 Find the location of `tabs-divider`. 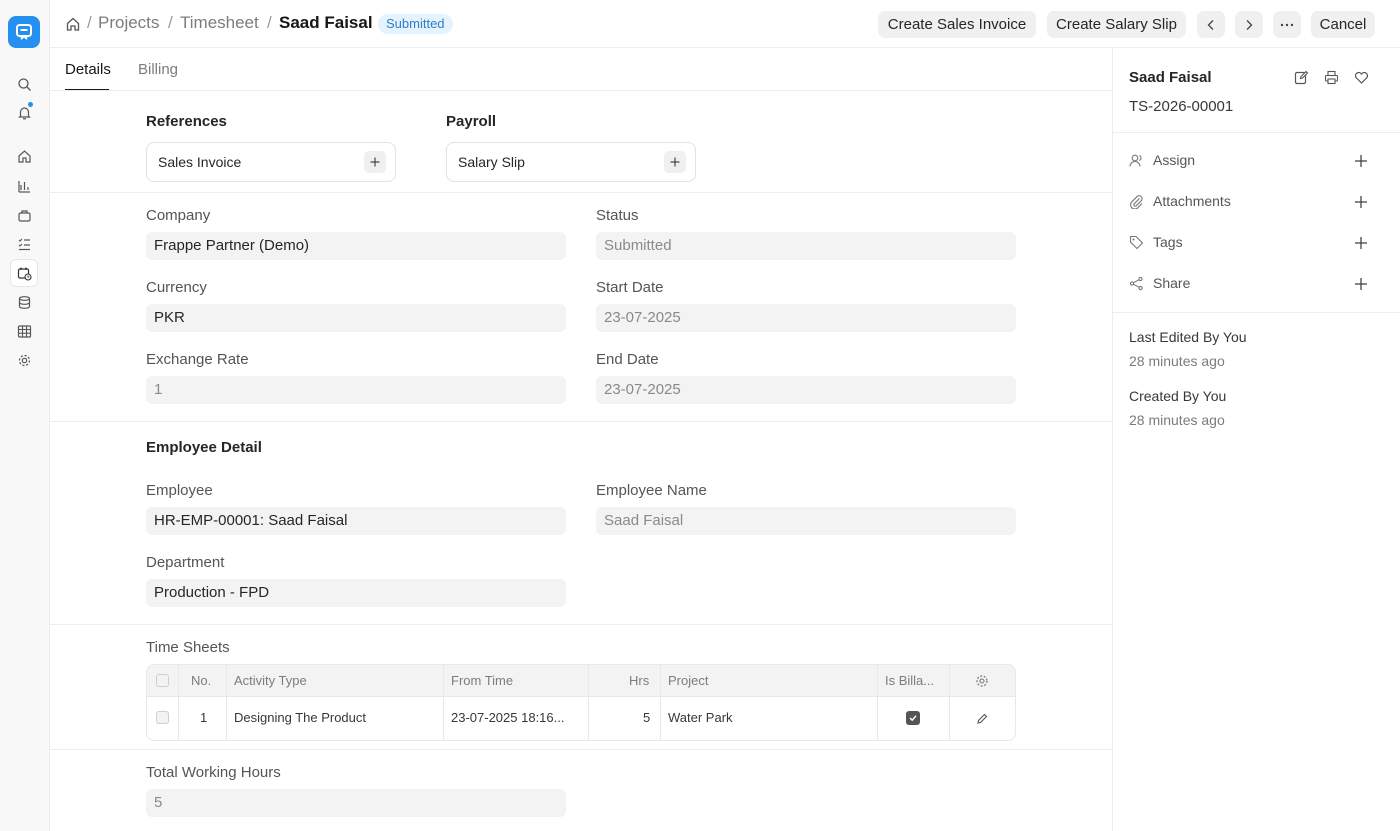

tabs-divider is located at coordinates (581, 90).